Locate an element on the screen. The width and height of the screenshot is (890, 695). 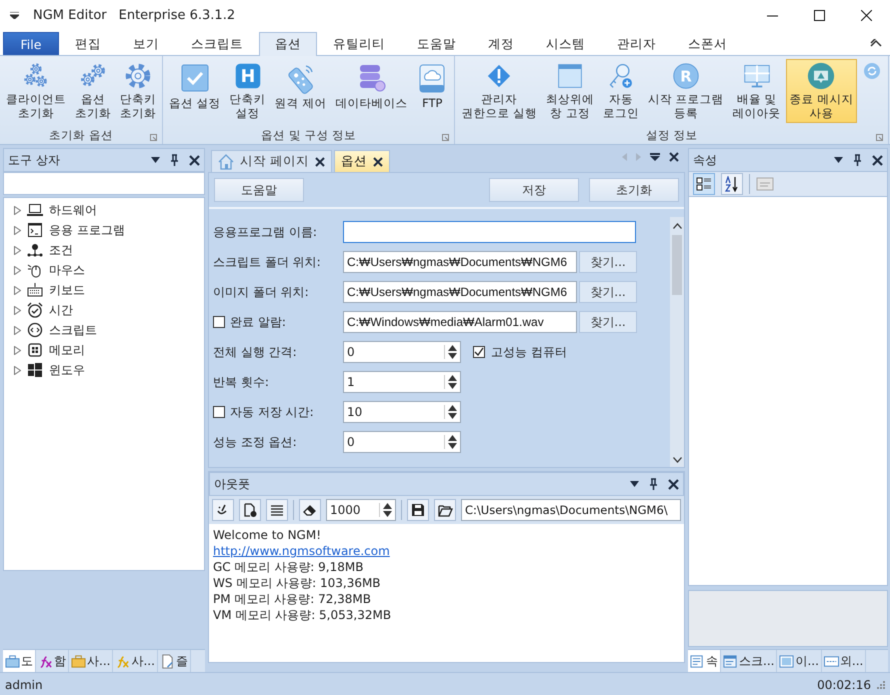
ribbon-button: 종료 메시지 사용 is located at coordinates (822, 91).